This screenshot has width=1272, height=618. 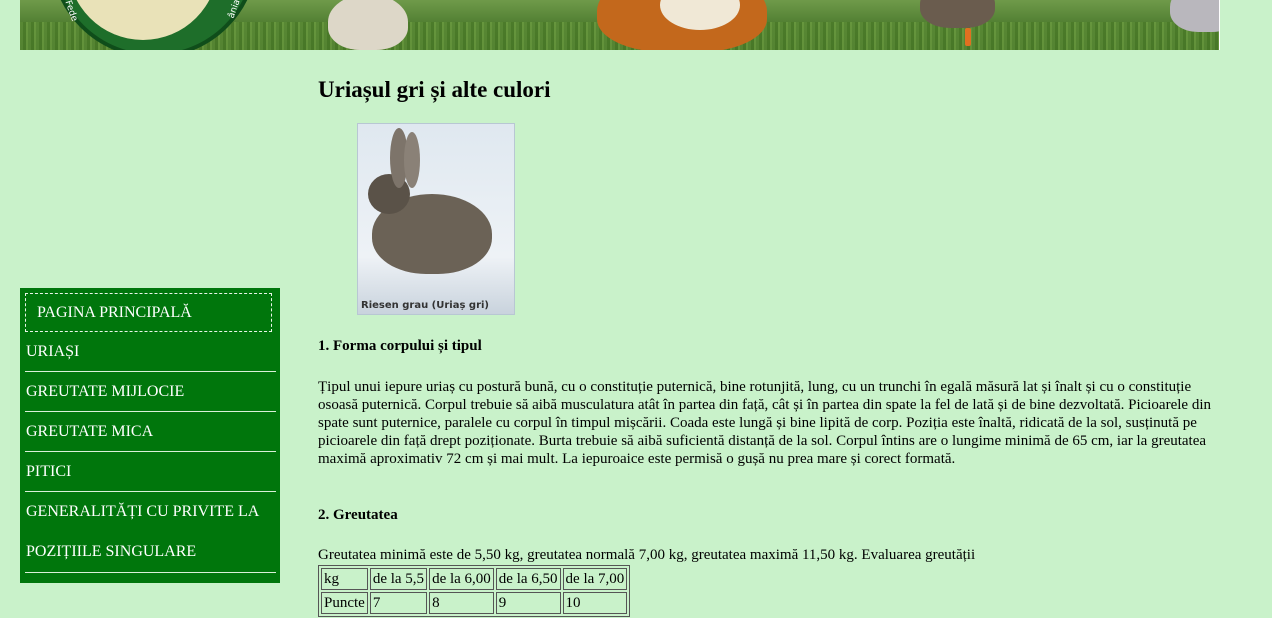 I want to click on table-row: Puncte 7 8 9 10, so click(x=474, y=603).